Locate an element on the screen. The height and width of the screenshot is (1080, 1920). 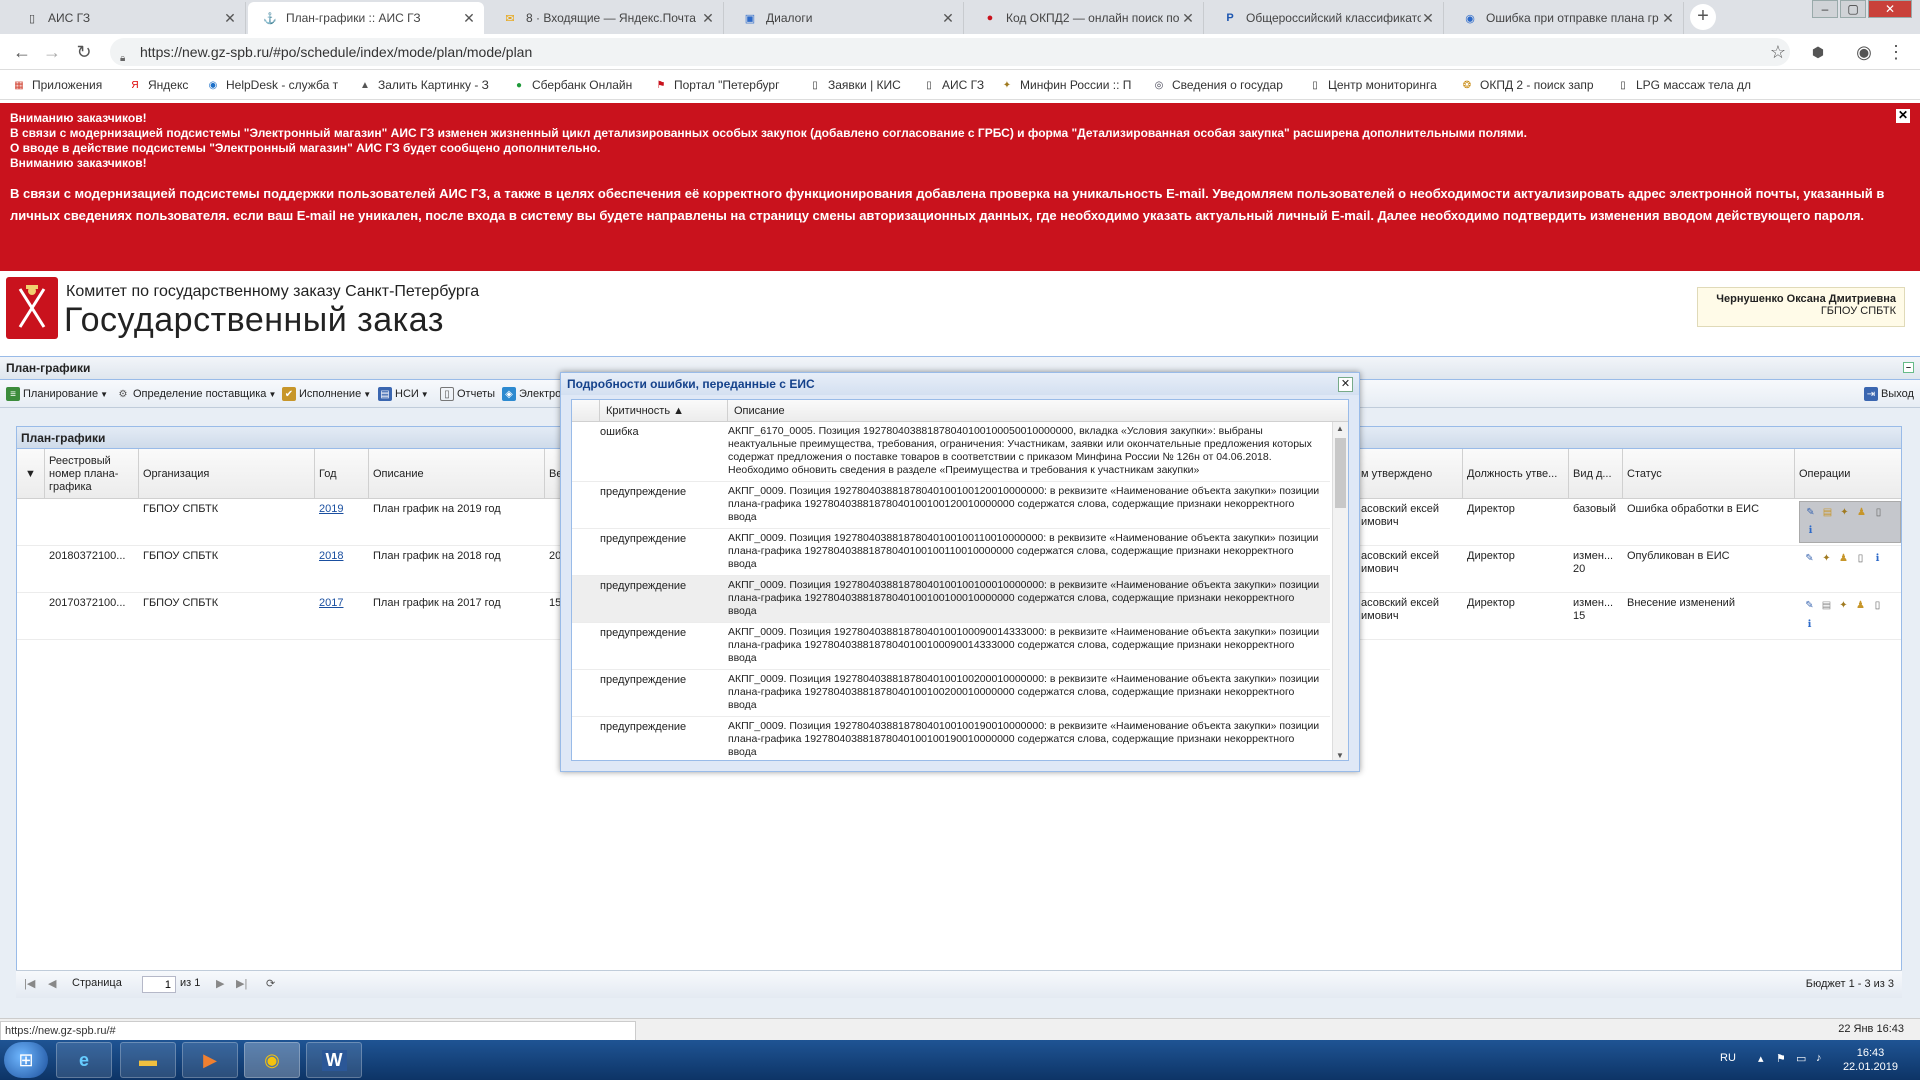
maximize-button: ▢ is located at coordinates (1853, 9).